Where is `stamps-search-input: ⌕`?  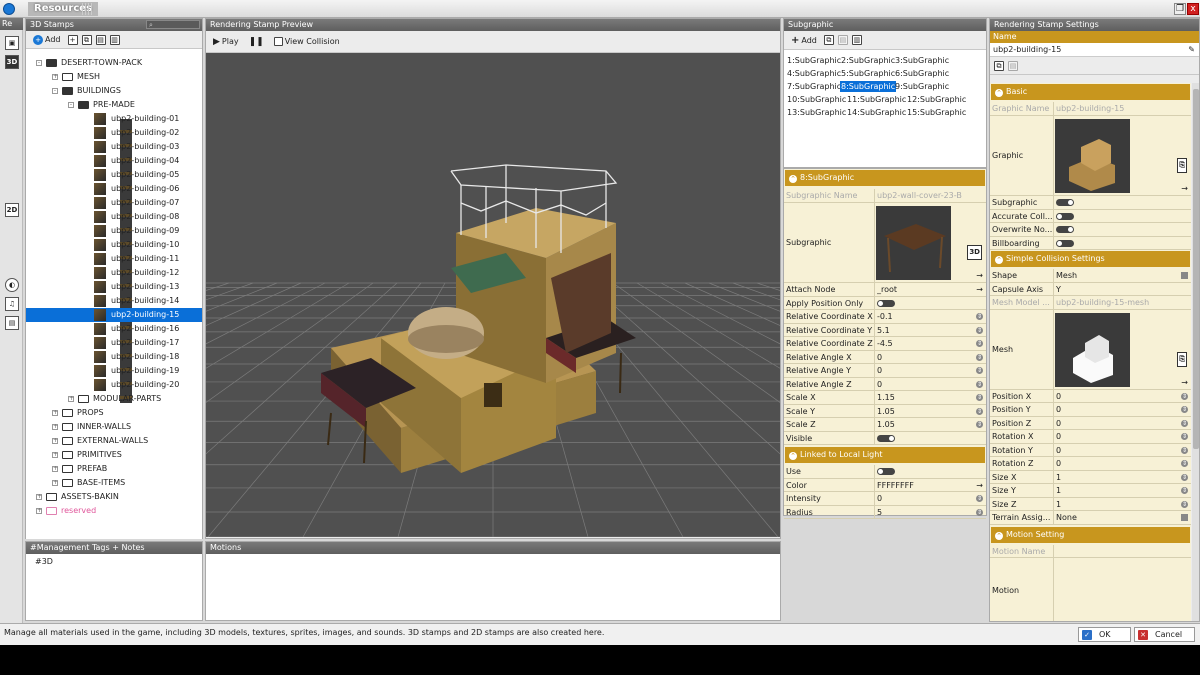
stamps-search-input: ⌕ is located at coordinates (173, 24).